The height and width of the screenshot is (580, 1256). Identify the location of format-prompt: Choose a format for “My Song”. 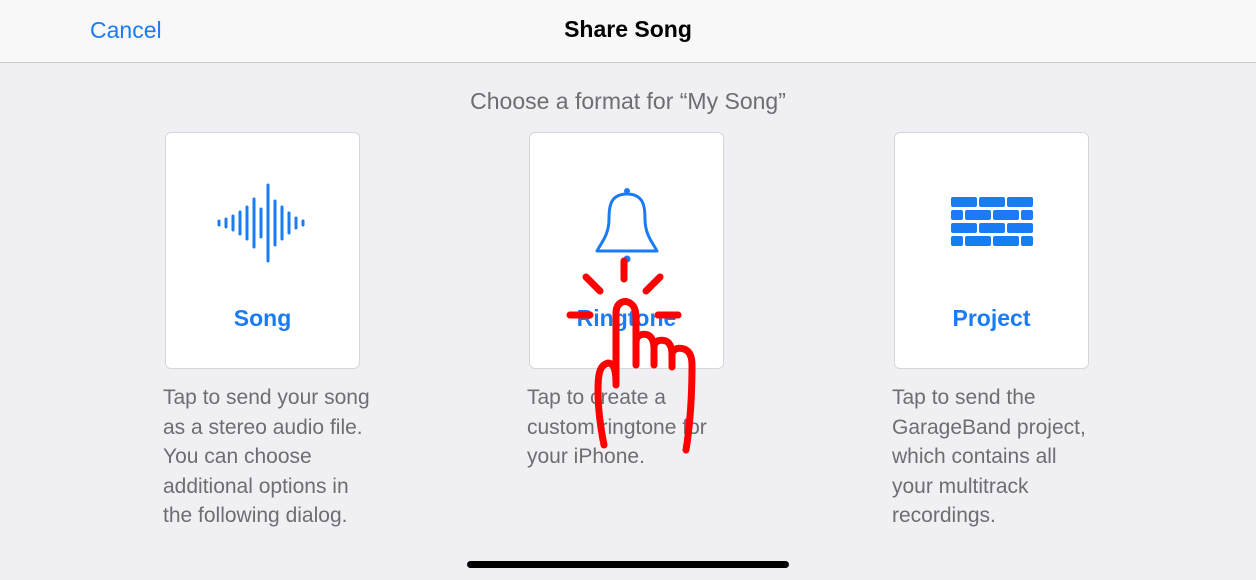
(628, 101).